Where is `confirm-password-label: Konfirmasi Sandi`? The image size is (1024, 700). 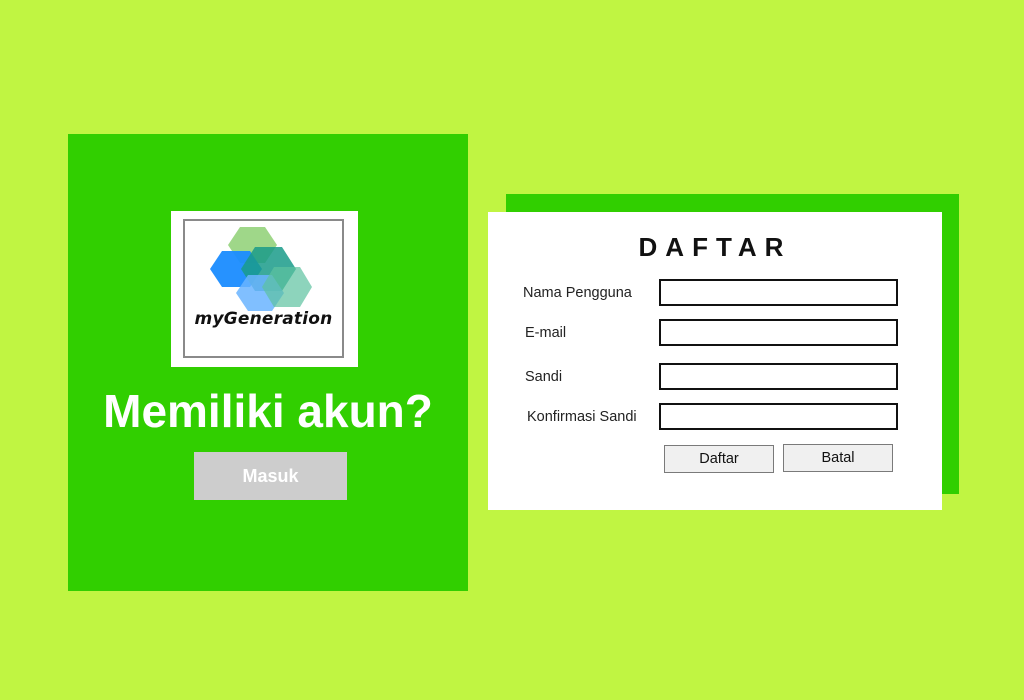 confirm-password-label: Konfirmasi Sandi is located at coordinates (582, 417).